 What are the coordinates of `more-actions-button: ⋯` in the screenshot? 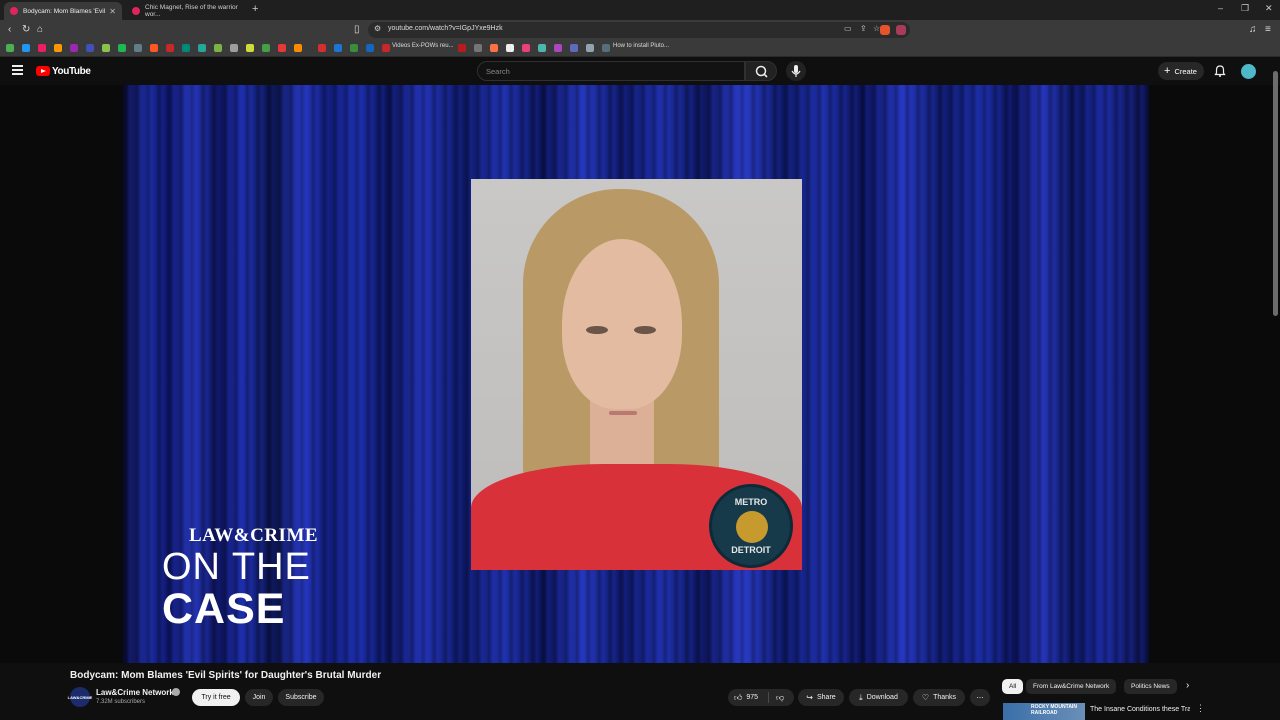 It's located at (980, 697).